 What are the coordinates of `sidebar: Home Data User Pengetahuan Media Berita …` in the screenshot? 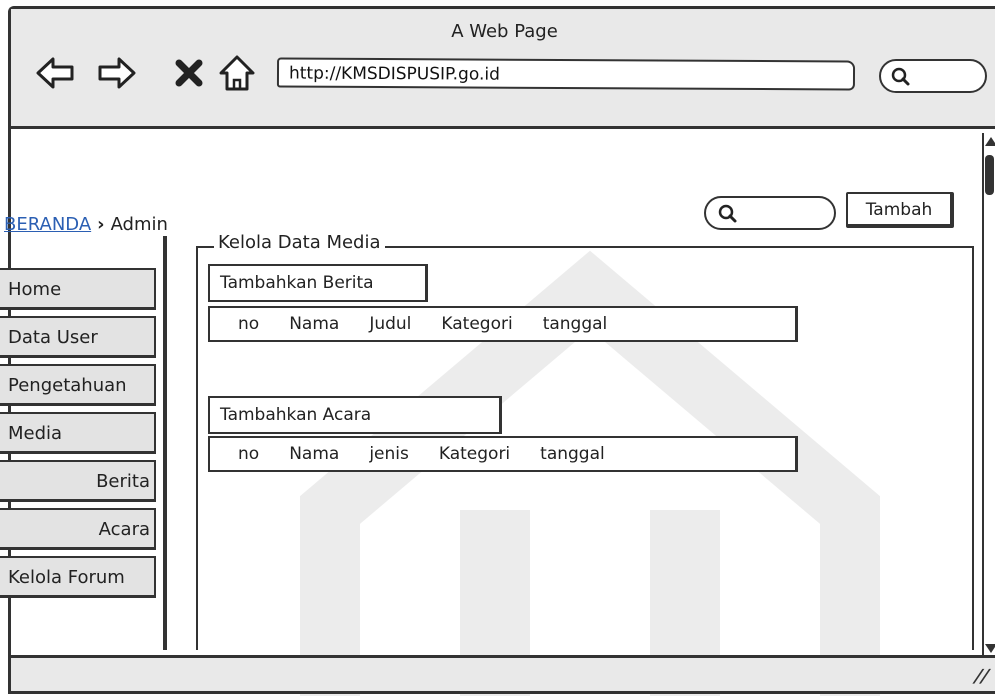 It's located at (84, 436).